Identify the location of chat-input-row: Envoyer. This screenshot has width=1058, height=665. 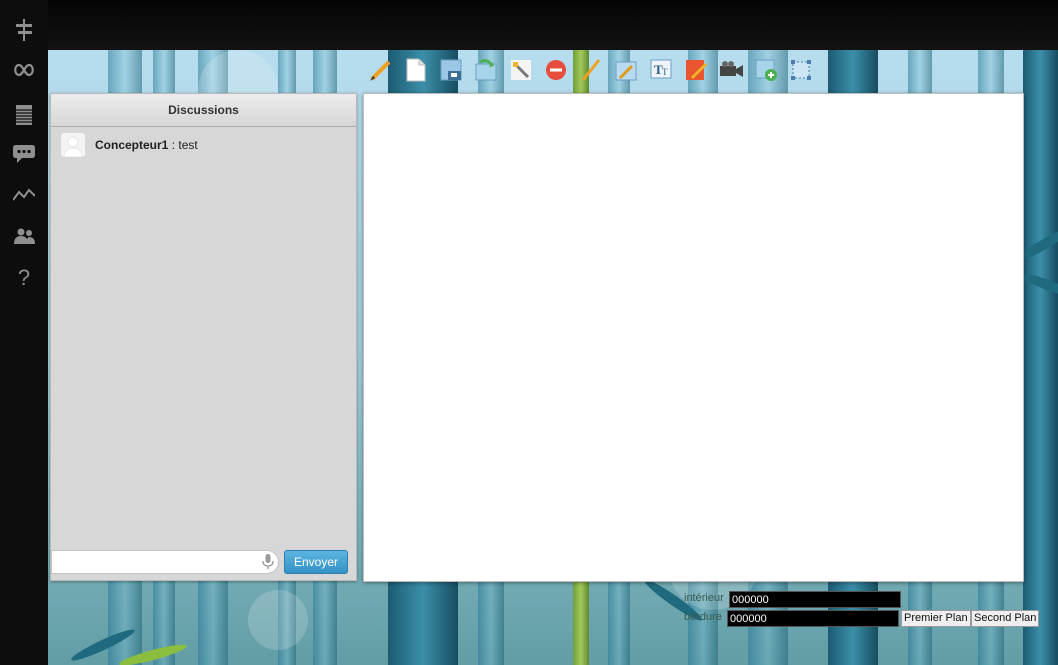
(203, 562).